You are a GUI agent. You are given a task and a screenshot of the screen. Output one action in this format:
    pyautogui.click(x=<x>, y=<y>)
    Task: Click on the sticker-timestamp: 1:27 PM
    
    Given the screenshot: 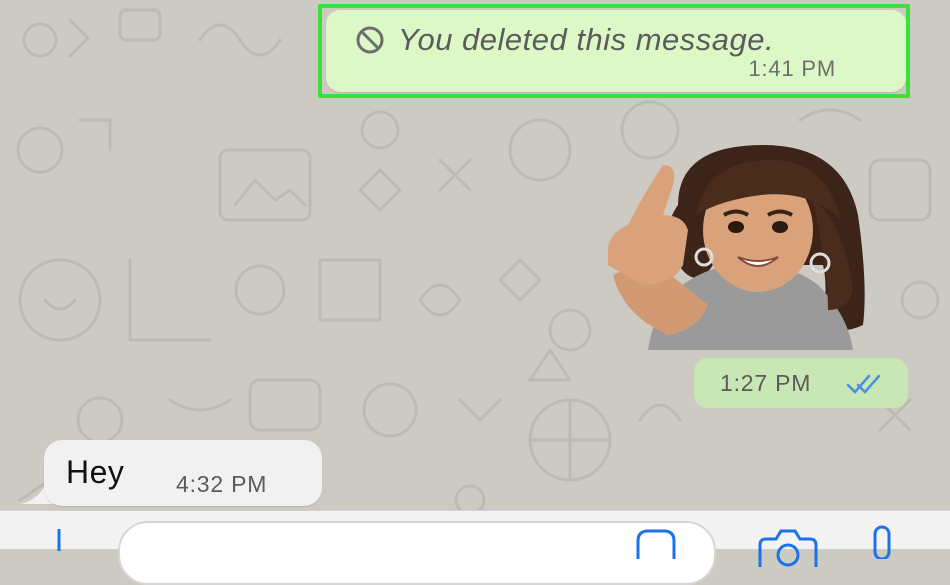 What is the action you would take?
    pyautogui.click(x=801, y=383)
    